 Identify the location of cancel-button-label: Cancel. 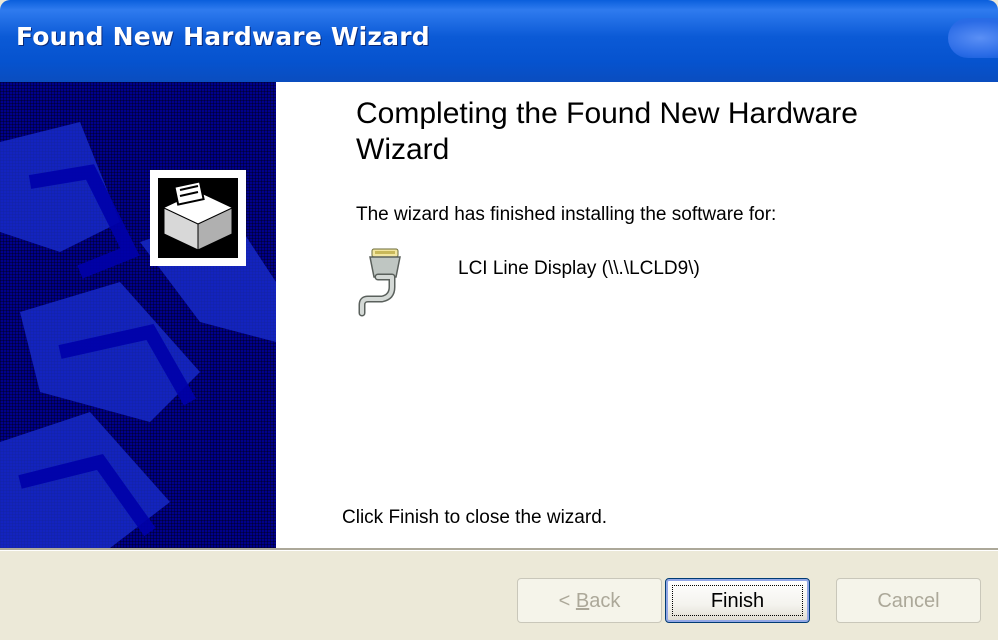
(908, 601).